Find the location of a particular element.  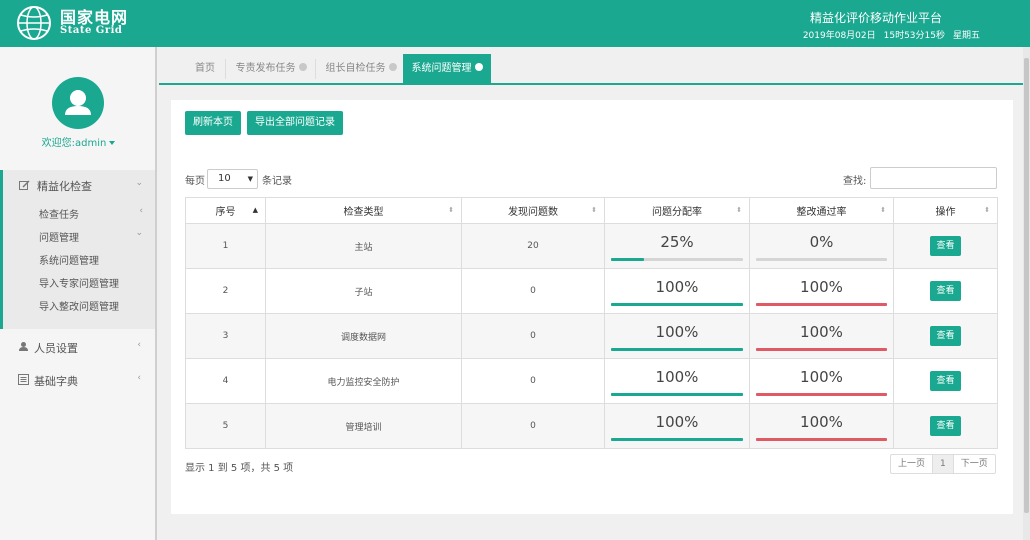

column-header-label: 整改通过率 is located at coordinates (821, 212).